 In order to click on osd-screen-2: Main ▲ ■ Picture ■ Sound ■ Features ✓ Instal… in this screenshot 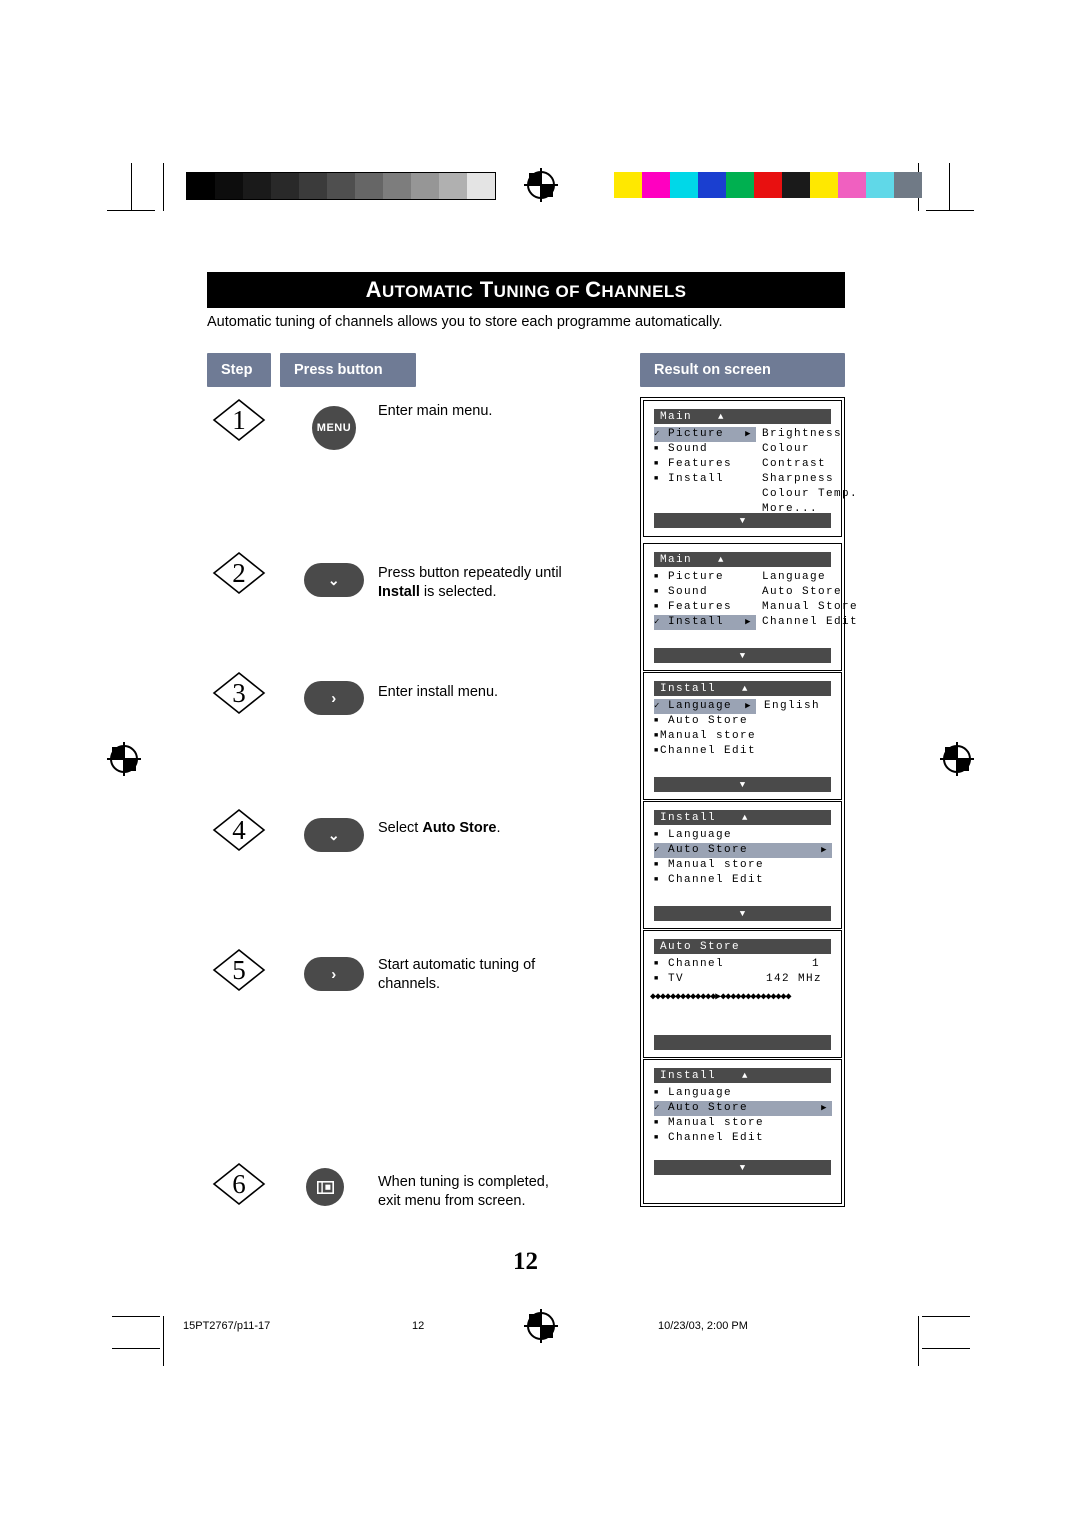, I will do `click(750, 607)`.